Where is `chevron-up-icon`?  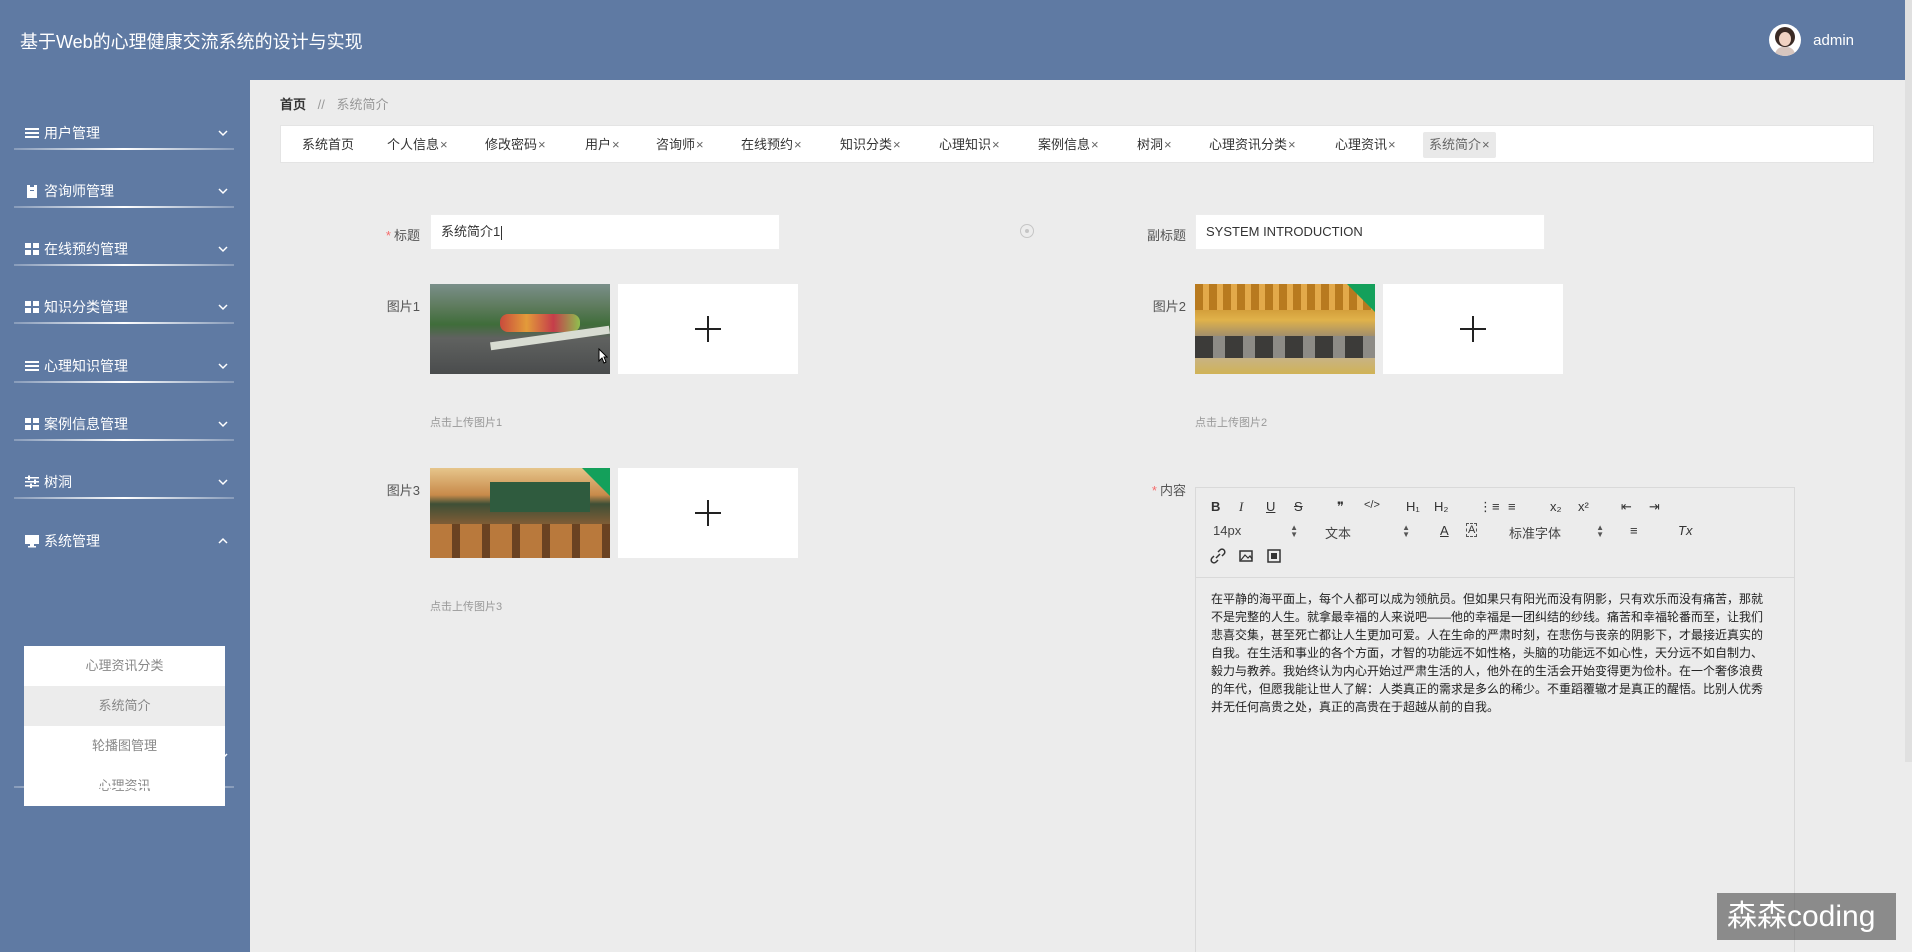 chevron-up-icon is located at coordinates (223, 540).